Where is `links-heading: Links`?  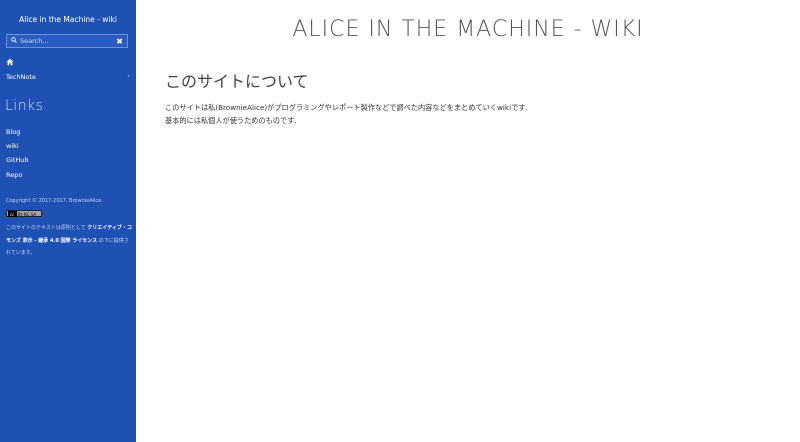
links-heading: Links is located at coordinates (24, 106).